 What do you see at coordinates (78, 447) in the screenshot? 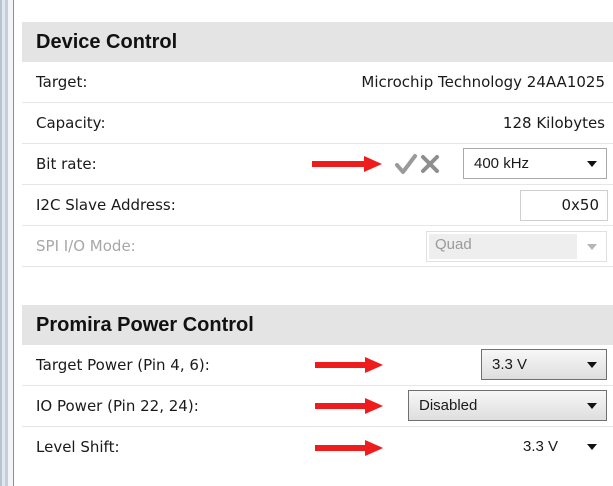
I see `level-shift-label: Level Shift:` at bounding box center [78, 447].